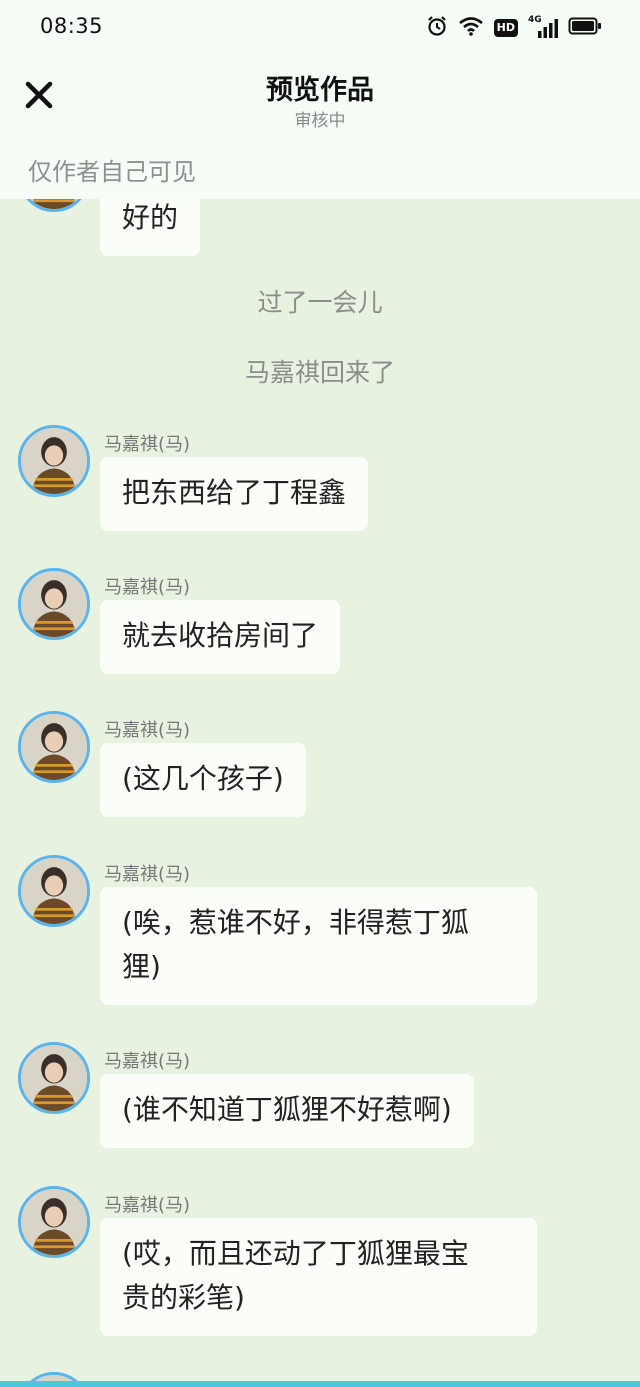 Image resolution: width=640 pixels, height=1387 pixels. Describe the element at coordinates (471, 28) in the screenshot. I see `wifi-icon` at that location.